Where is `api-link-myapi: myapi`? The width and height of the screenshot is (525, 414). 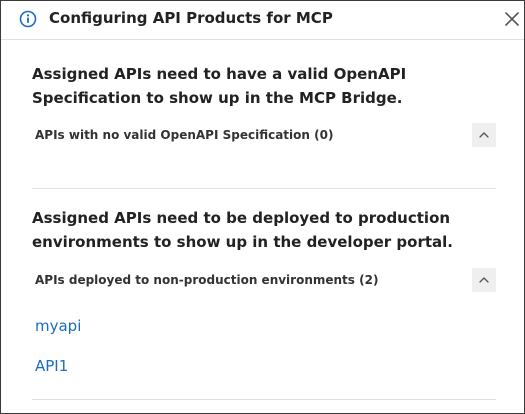 api-link-myapi: myapi is located at coordinates (58, 326).